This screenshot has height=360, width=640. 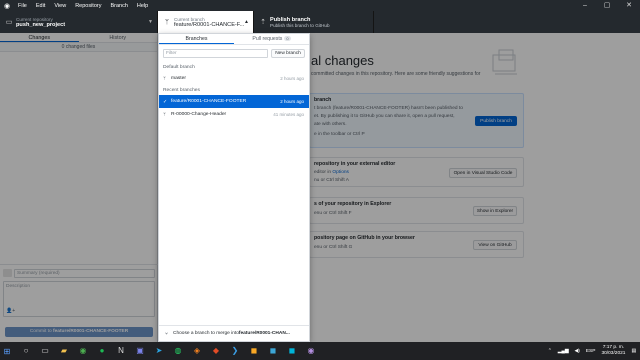 I want to click on pull-requests-count: 0, so click(x=287, y=38).